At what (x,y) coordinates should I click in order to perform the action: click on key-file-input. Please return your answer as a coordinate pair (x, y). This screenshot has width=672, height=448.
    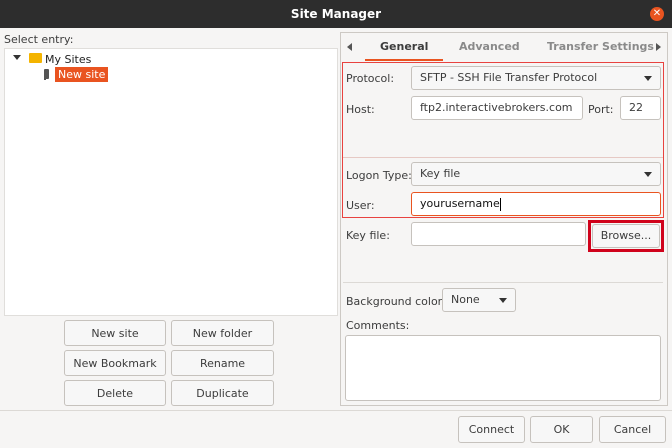
    Looking at the image, I should click on (498, 234).